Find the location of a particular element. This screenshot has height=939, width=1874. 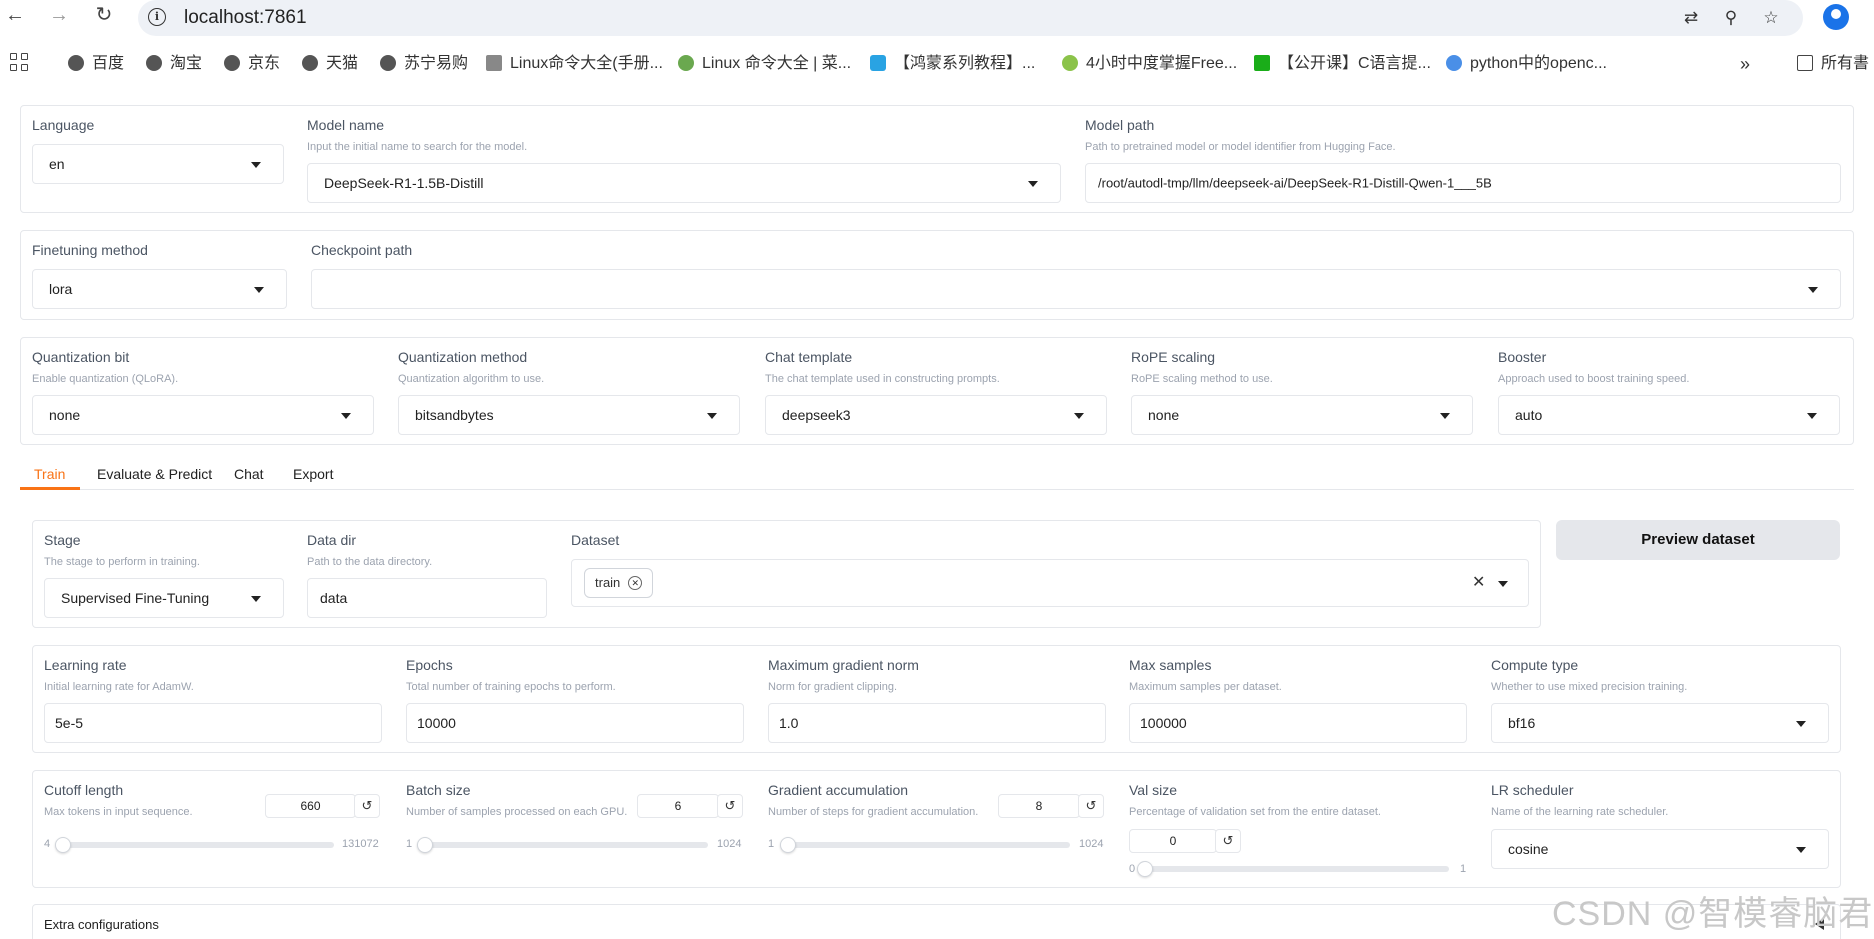

profile-avatar-icon is located at coordinates (1836, 17).